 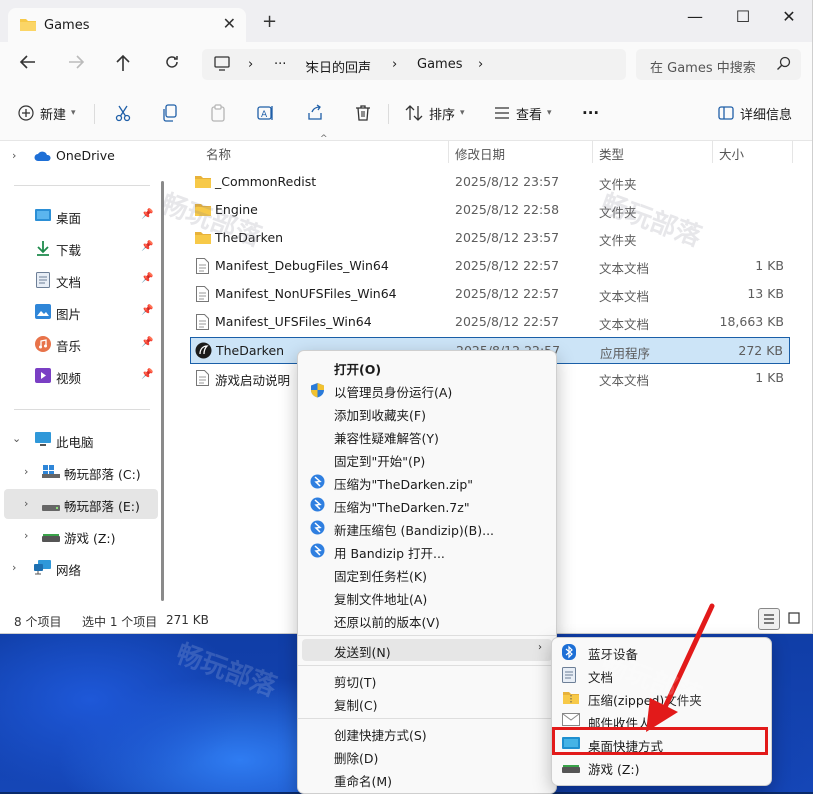 What do you see at coordinates (427, 459) in the screenshot?
I see `menu-item-pin-start: 固定到"开始"(P)` at bounding box center [427, 459].